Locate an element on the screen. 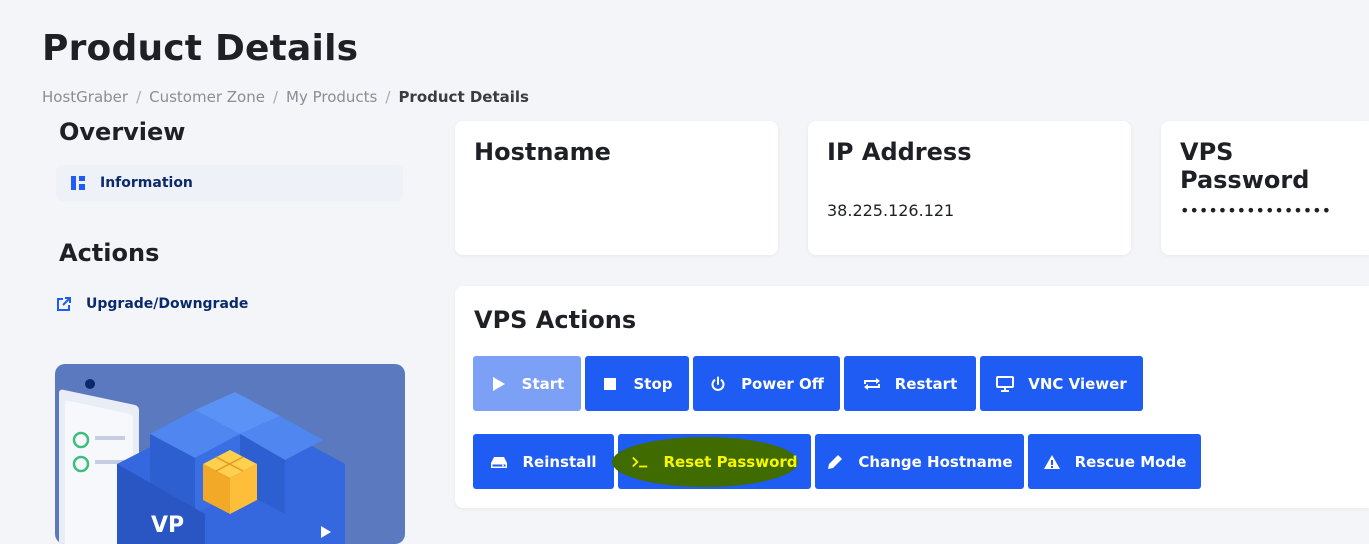 This screenshot has width=1369, height=544. dashboard-icon is located at coordinates (78, 183).